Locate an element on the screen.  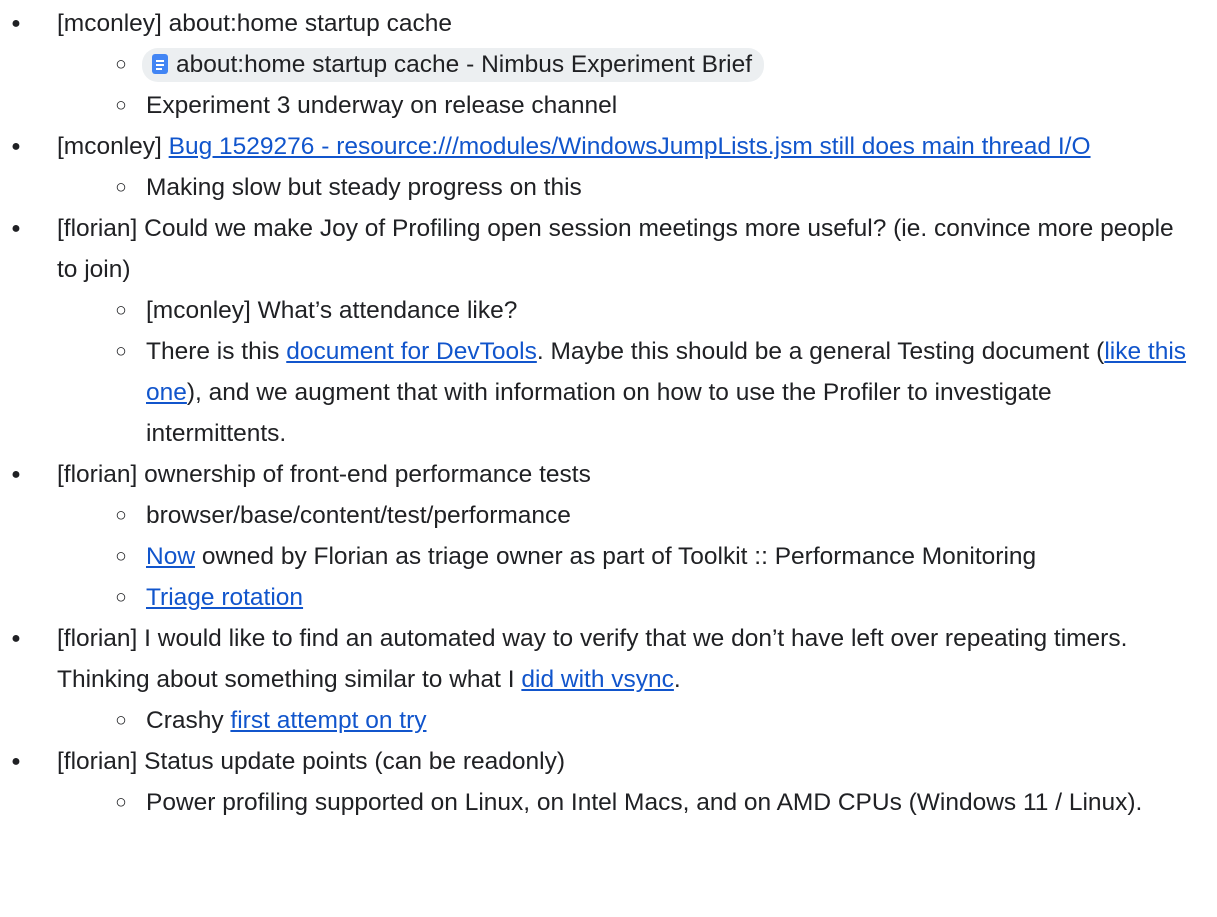
item-text: browser/base/content/test/performance is located at coordinates (358, 515).